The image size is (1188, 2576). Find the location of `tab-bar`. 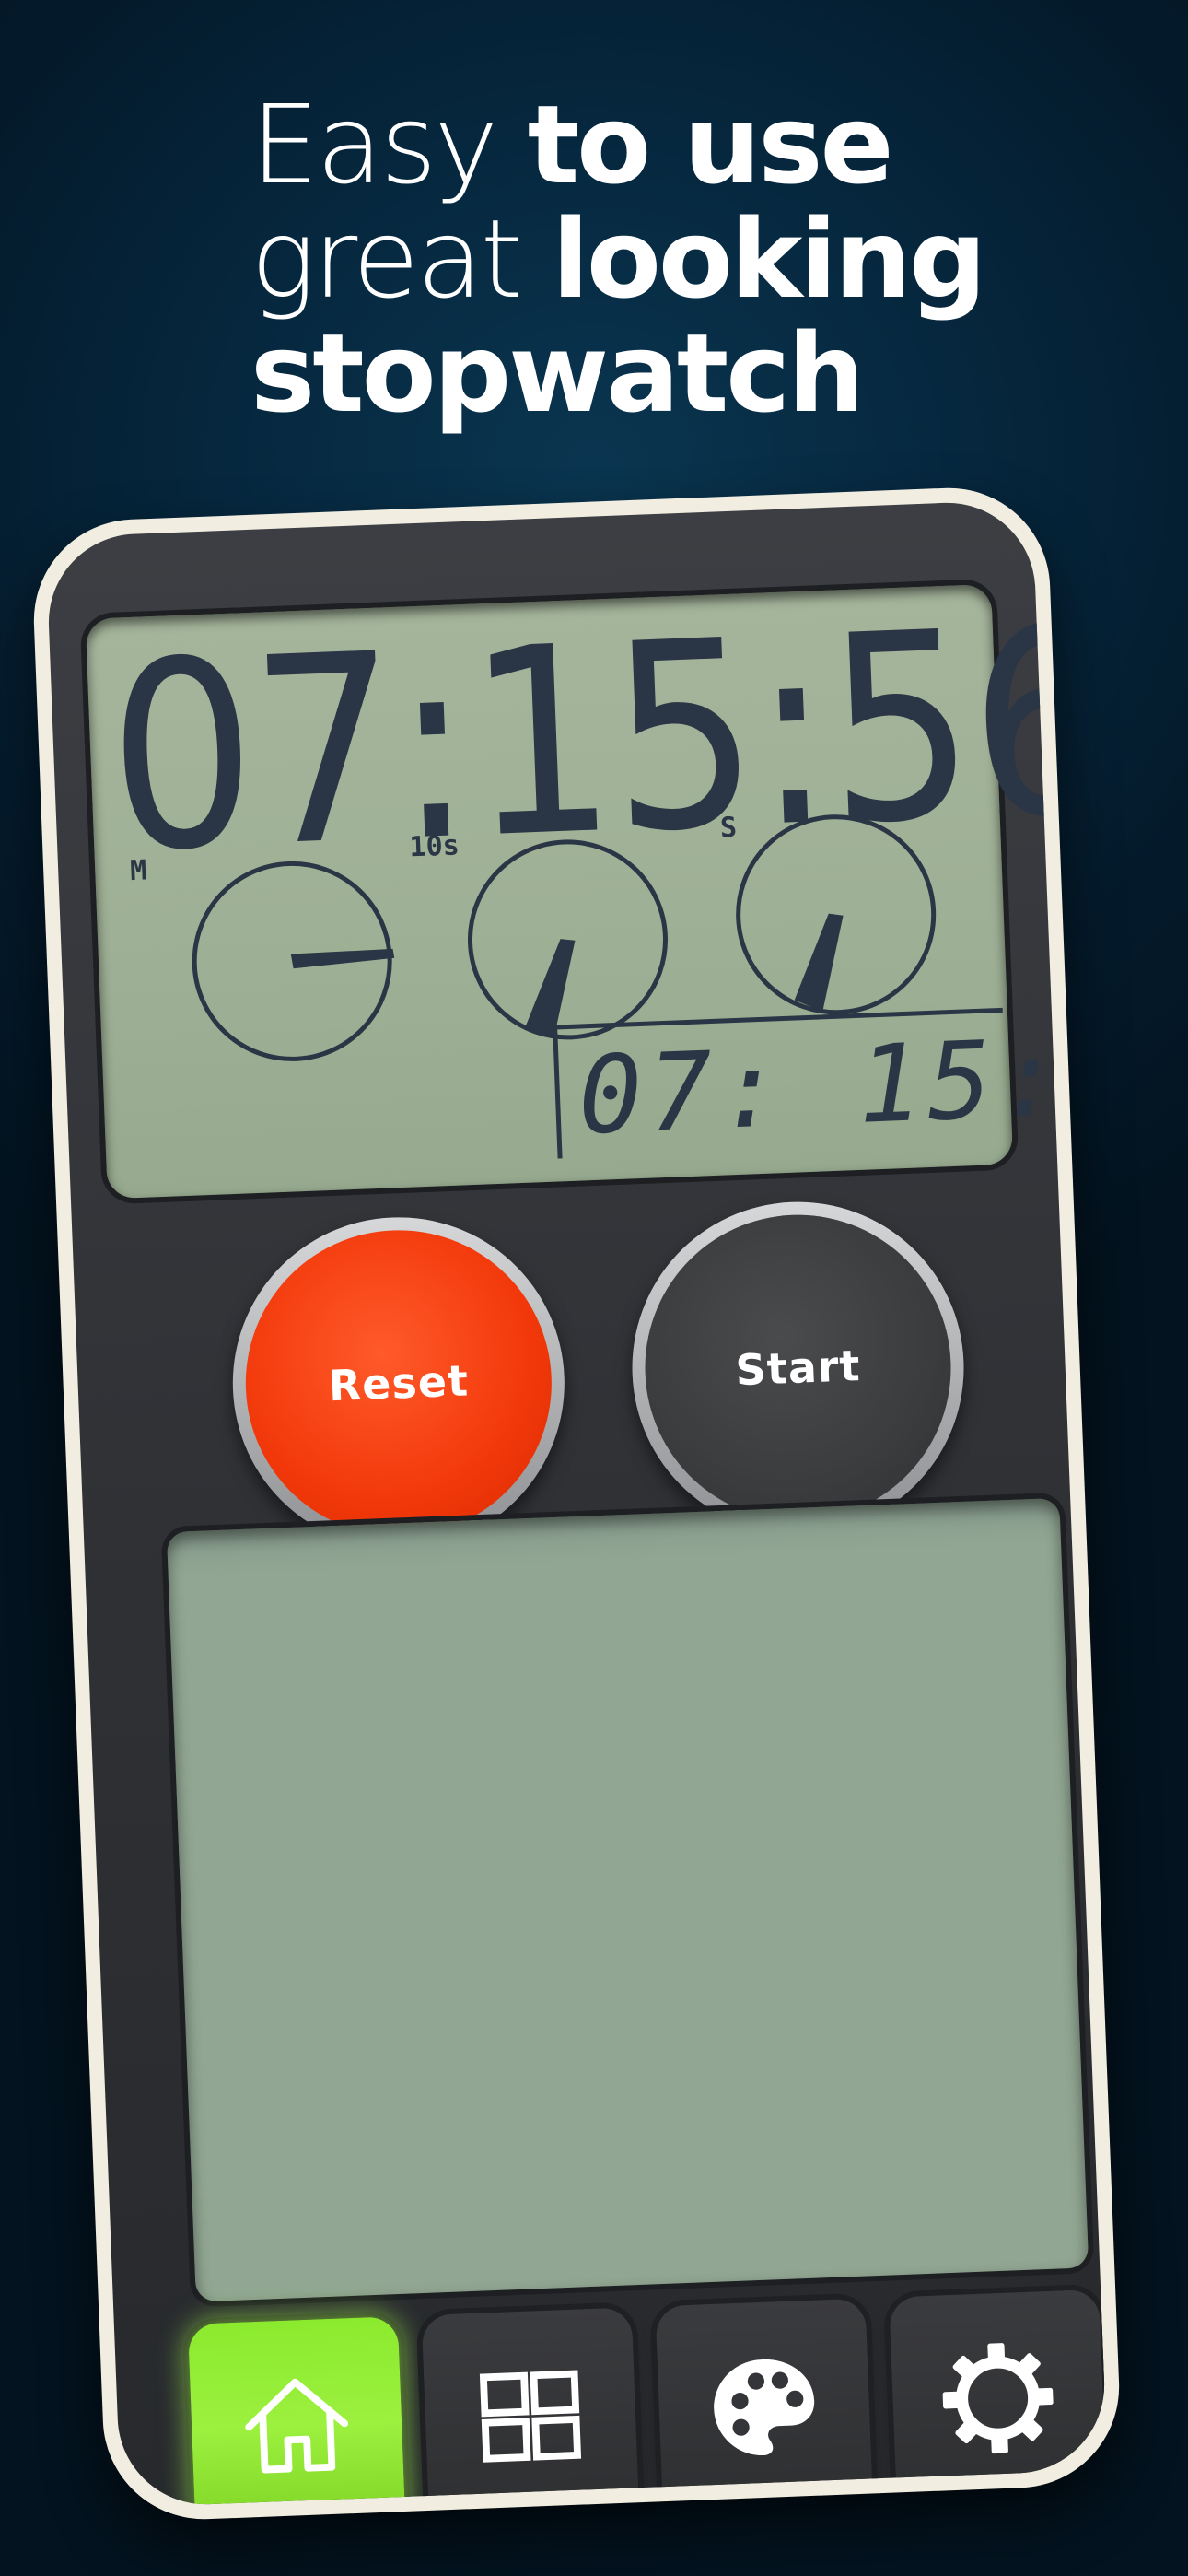

tab-bar is located at coordinates (647, 2398).